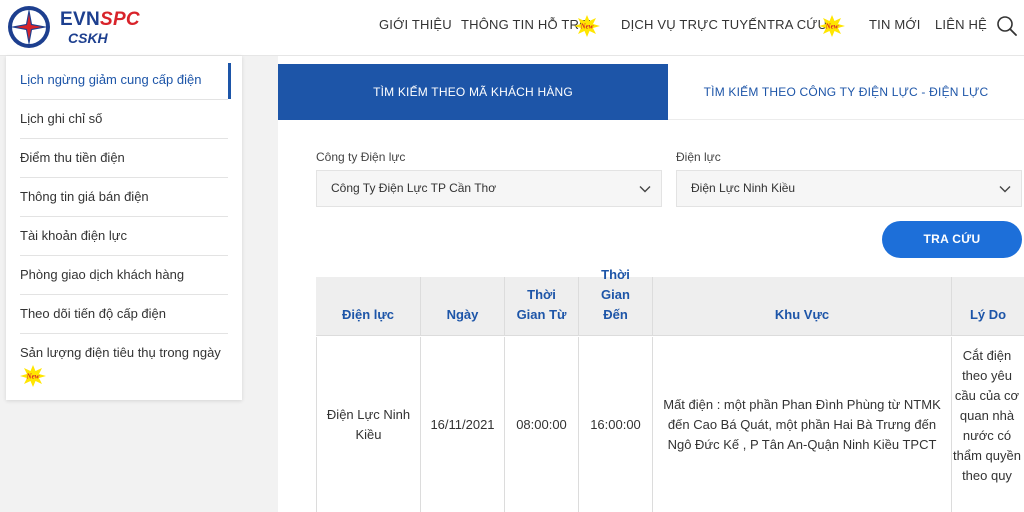 The width and height of the screenshot is (1024, 512). Describe the element at coordinates (1007, 26) in the screenshot. I see `search-icon` at that location.